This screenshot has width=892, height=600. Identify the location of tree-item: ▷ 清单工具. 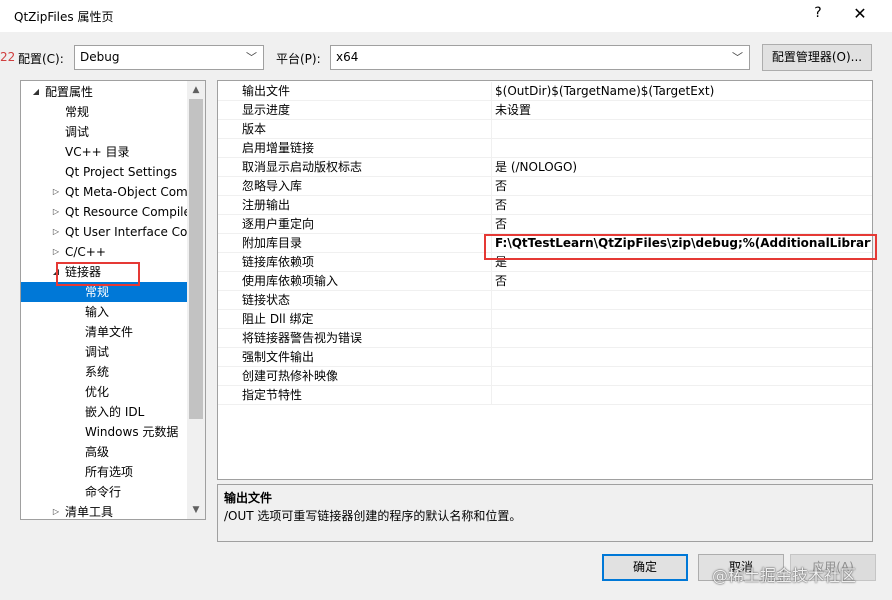
(104, 510).